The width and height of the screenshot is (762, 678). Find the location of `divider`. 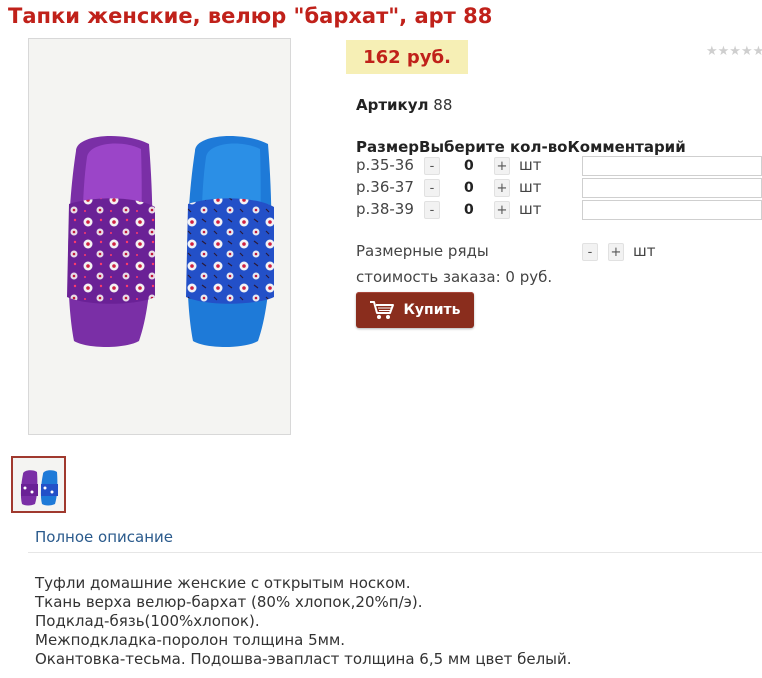

divider is located at coordinates (395, 552).